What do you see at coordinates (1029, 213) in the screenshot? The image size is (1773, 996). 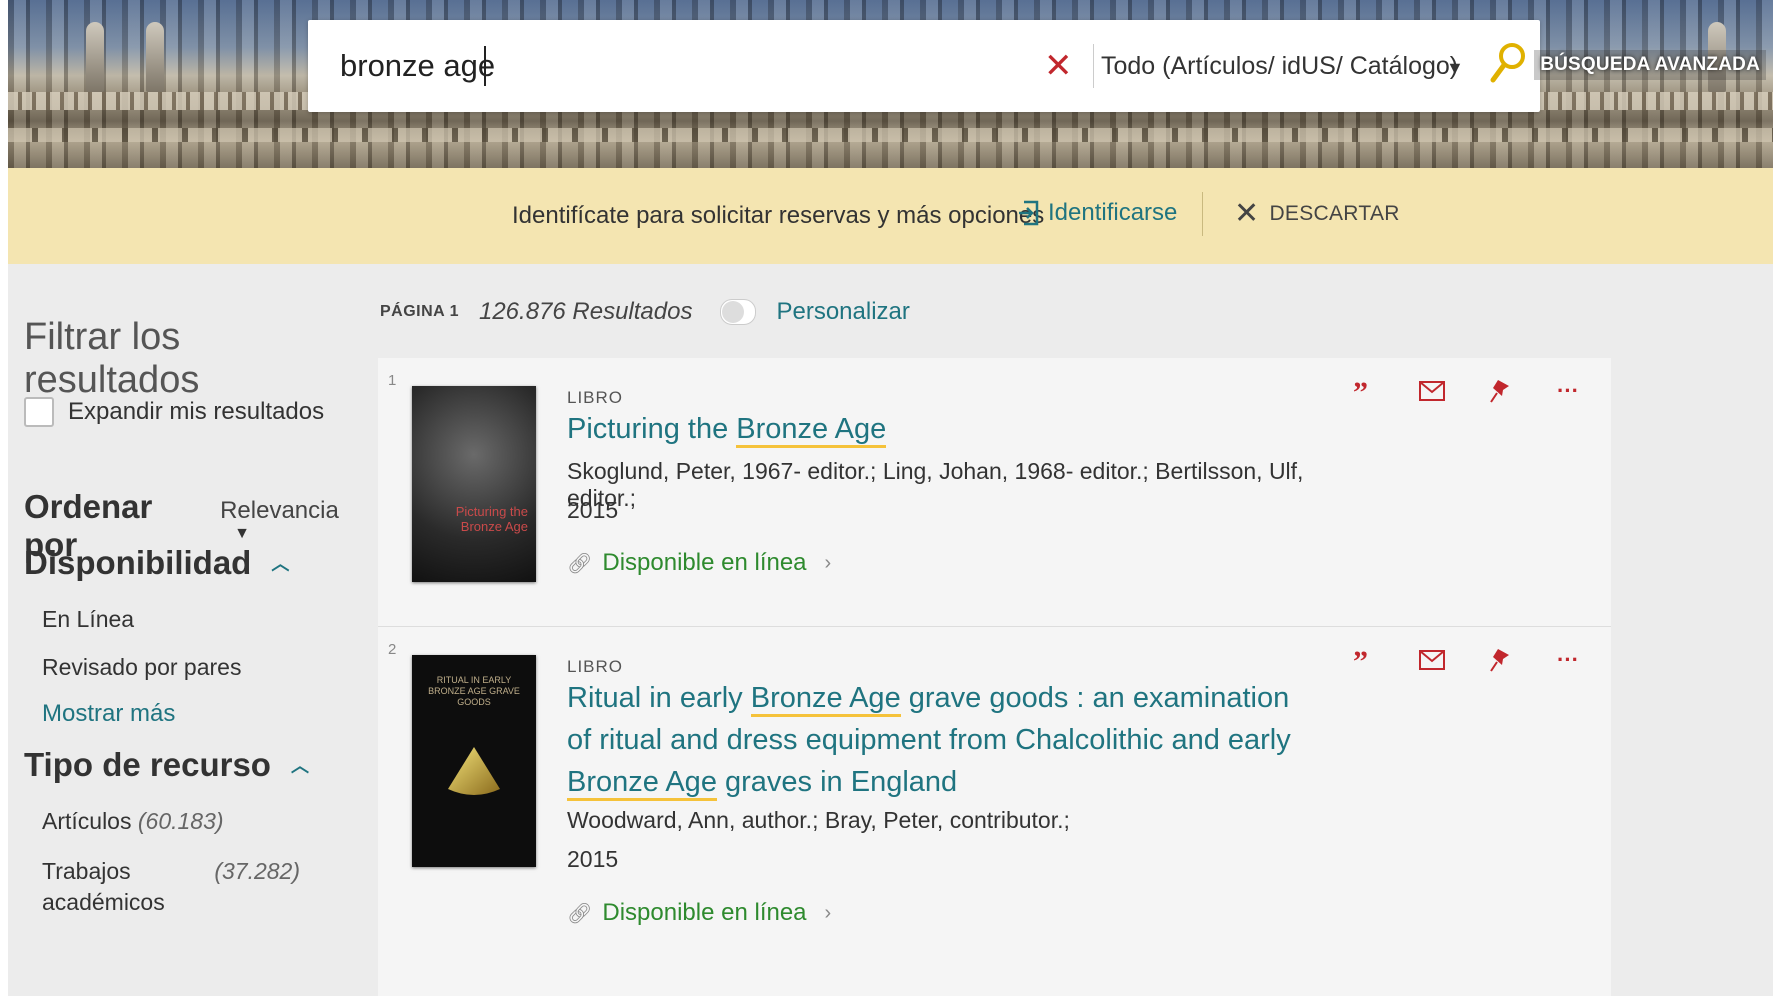 I see `login-icon` at bounding box center [1029, 213].